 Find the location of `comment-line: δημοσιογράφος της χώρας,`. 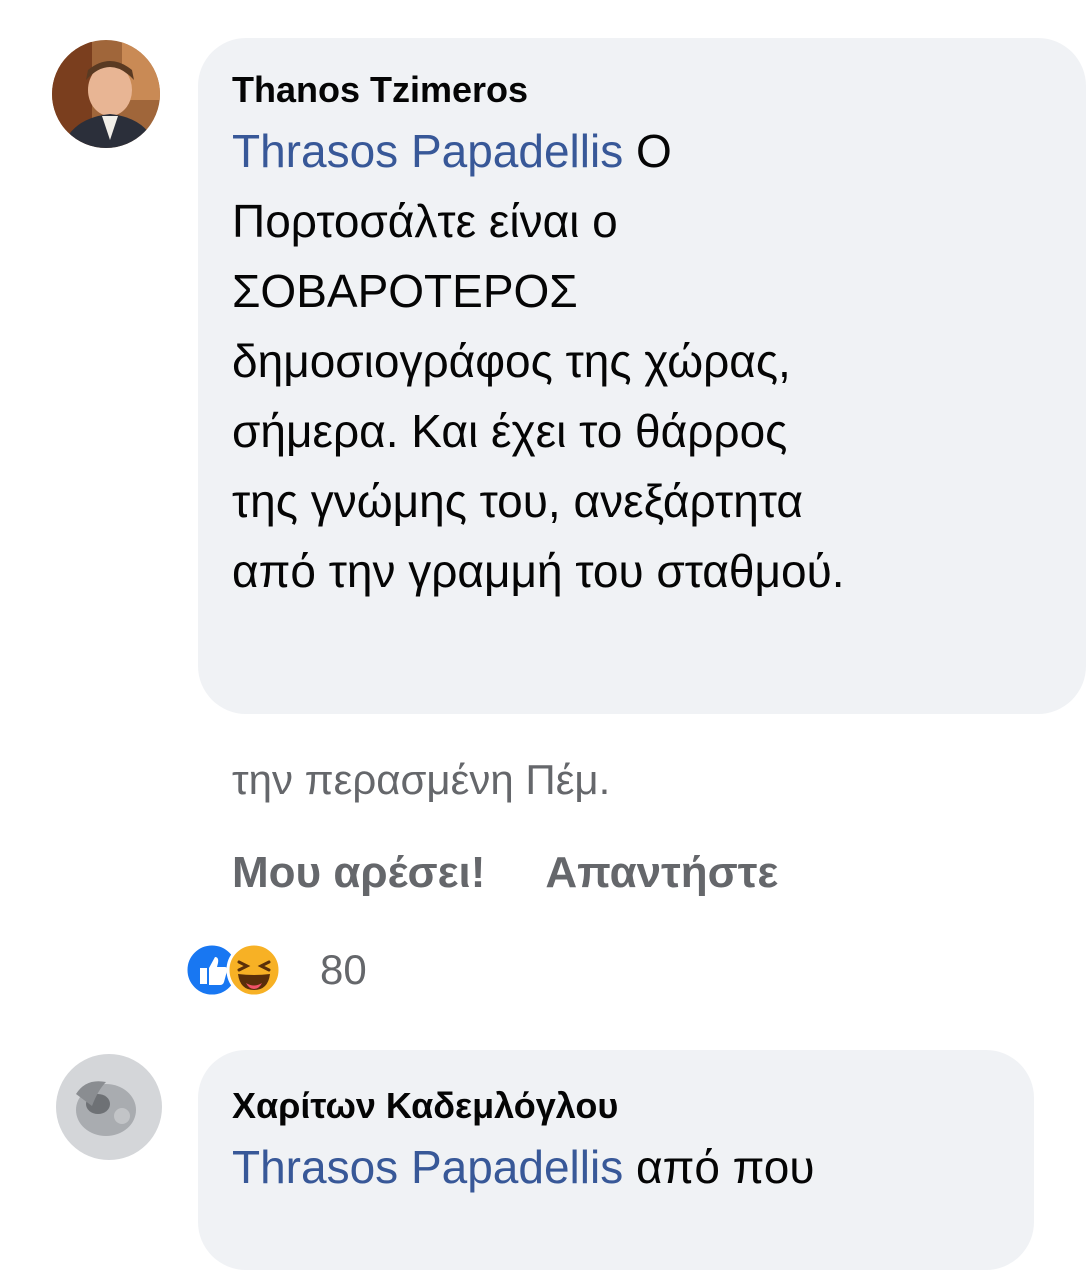

comment-line: δημοσιογράφος της χώρας, is located at coordinates (511, 361).